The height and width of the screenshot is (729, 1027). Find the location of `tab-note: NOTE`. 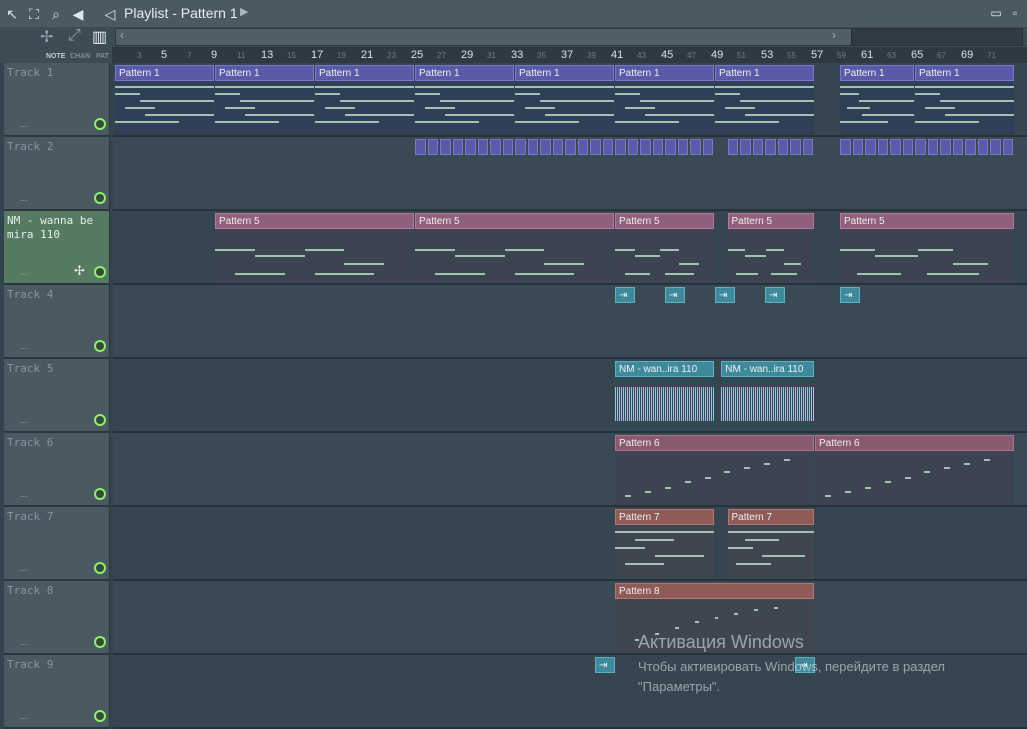

tab-note: NOTE is located at coordinates (55, 56).